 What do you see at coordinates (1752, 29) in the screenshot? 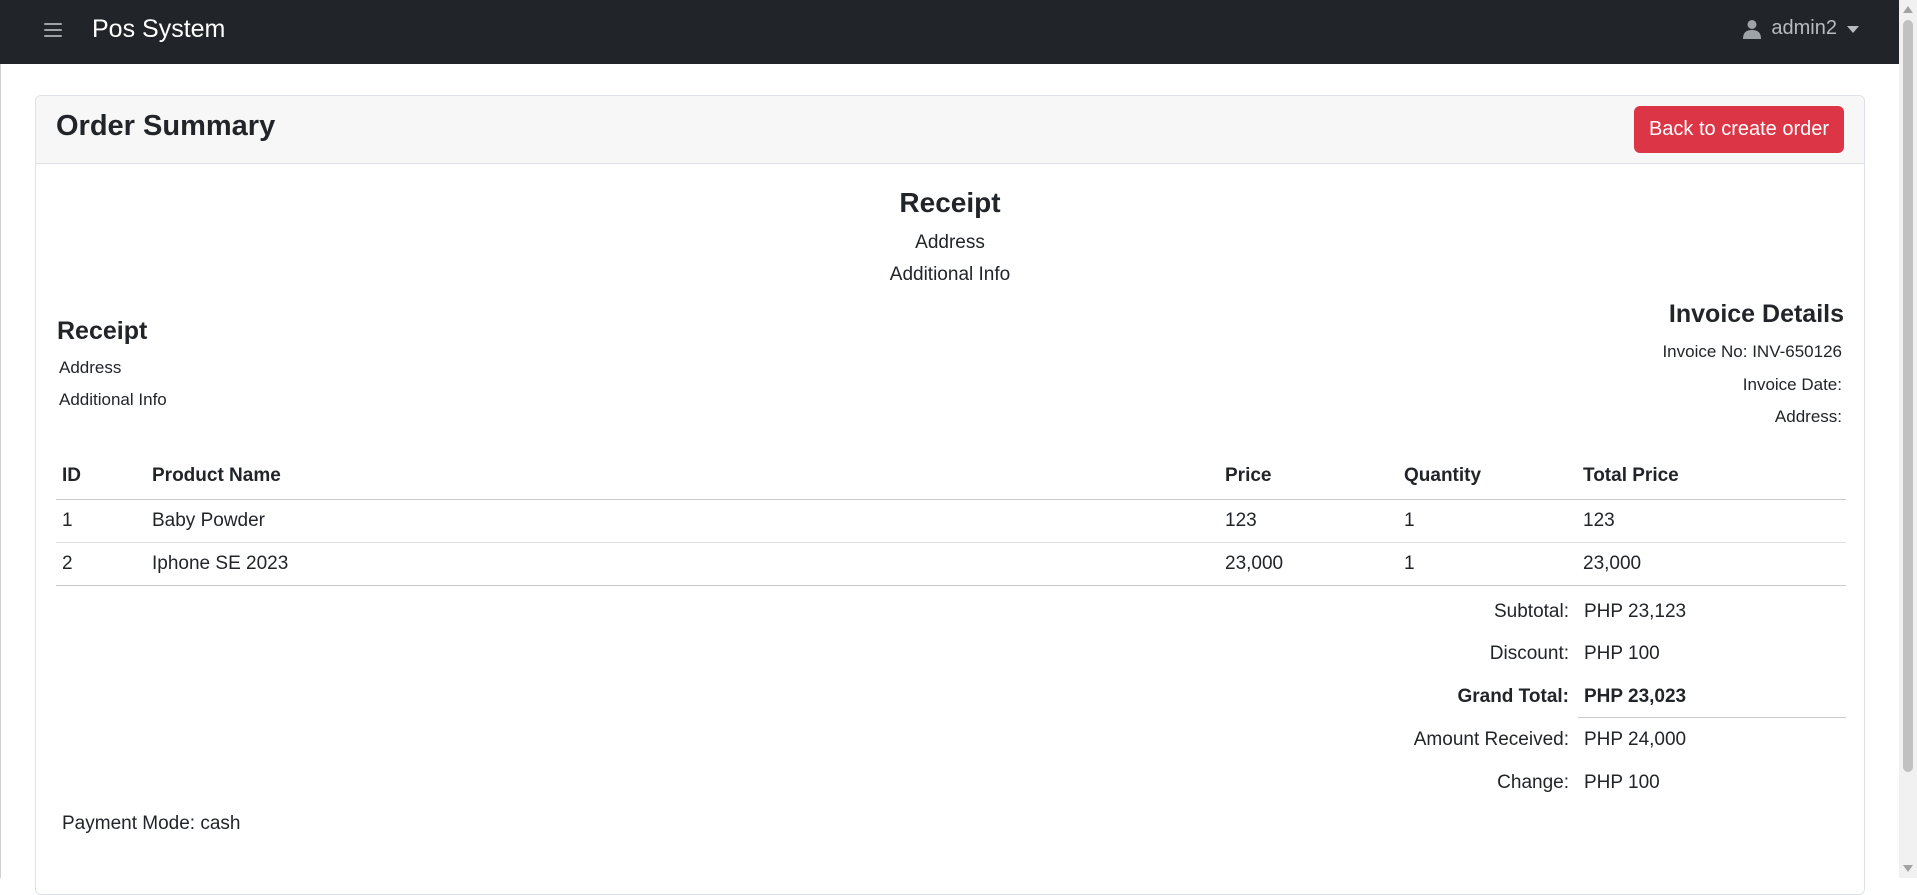
I see `user-icon` at bounding box center [1752, 29].